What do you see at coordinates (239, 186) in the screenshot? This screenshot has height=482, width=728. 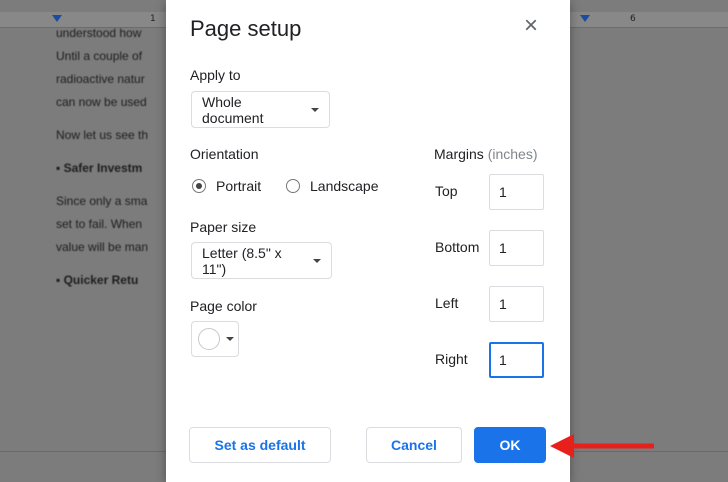 I see `portrait-label: Portrait` at bounding box center [239, 186].